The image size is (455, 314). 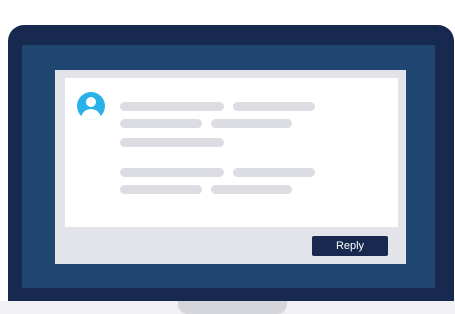 I want to click on user-avatar-icon, so click(x=91, y=106).